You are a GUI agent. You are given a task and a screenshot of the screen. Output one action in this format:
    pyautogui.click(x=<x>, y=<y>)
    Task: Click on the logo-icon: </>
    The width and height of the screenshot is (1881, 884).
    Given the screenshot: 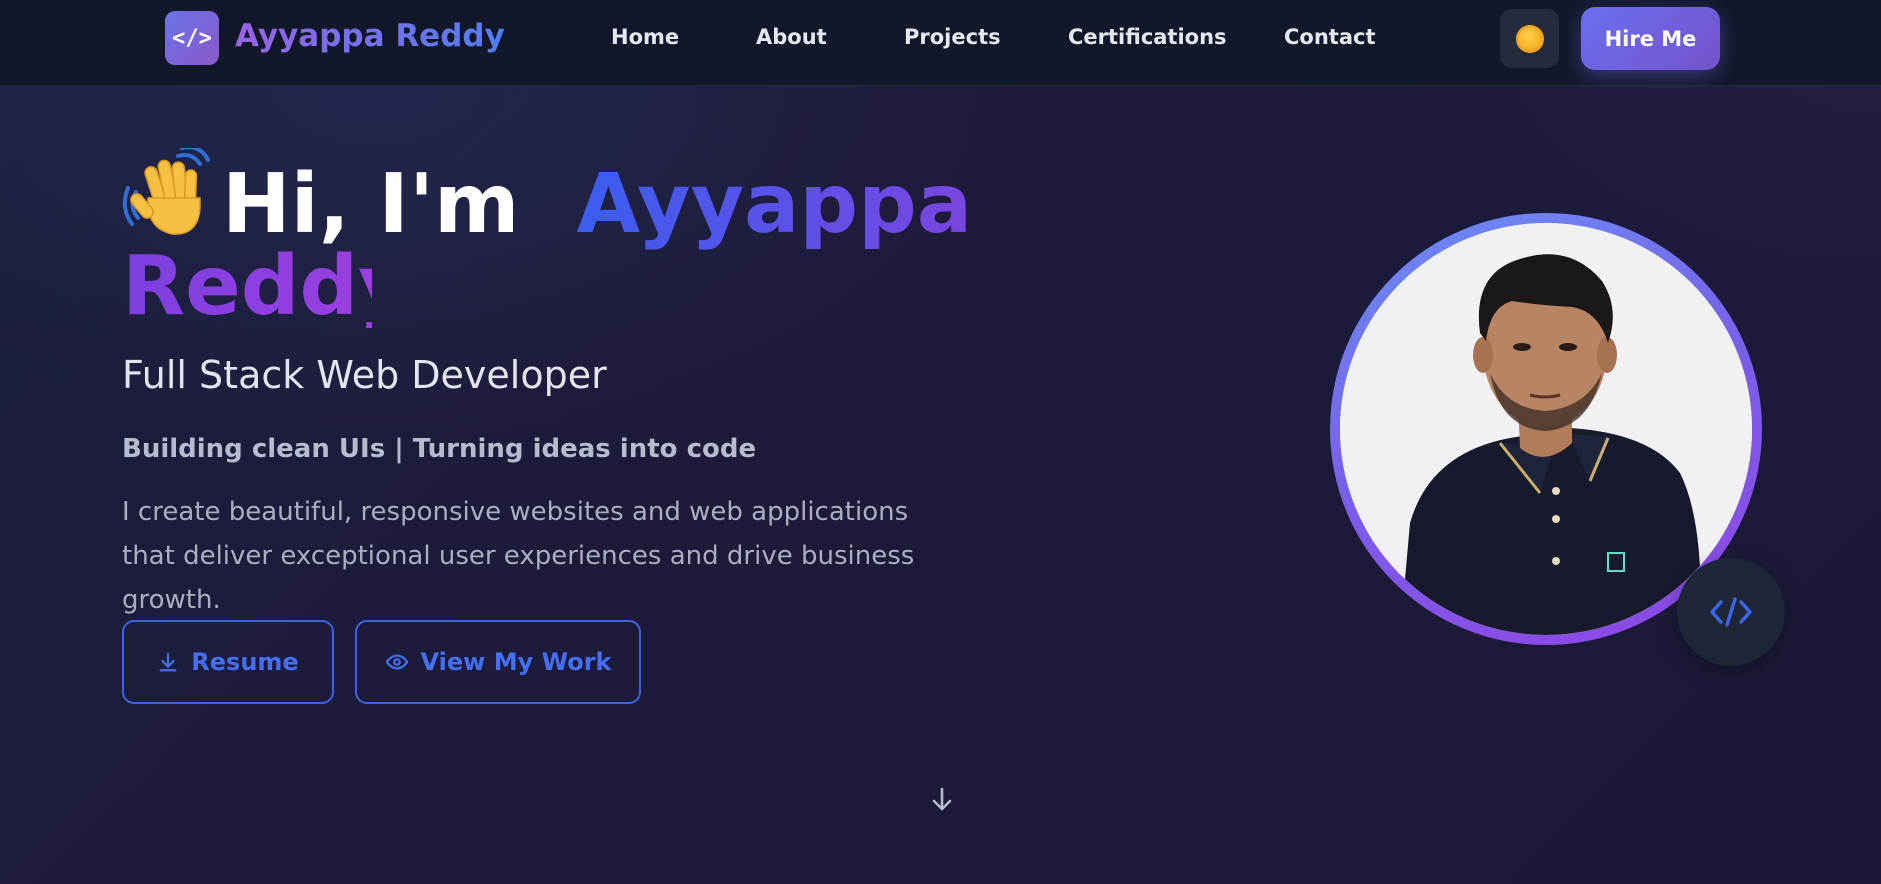 What is the action you would take?
    pyautogui.click(x=192, y=38)
    